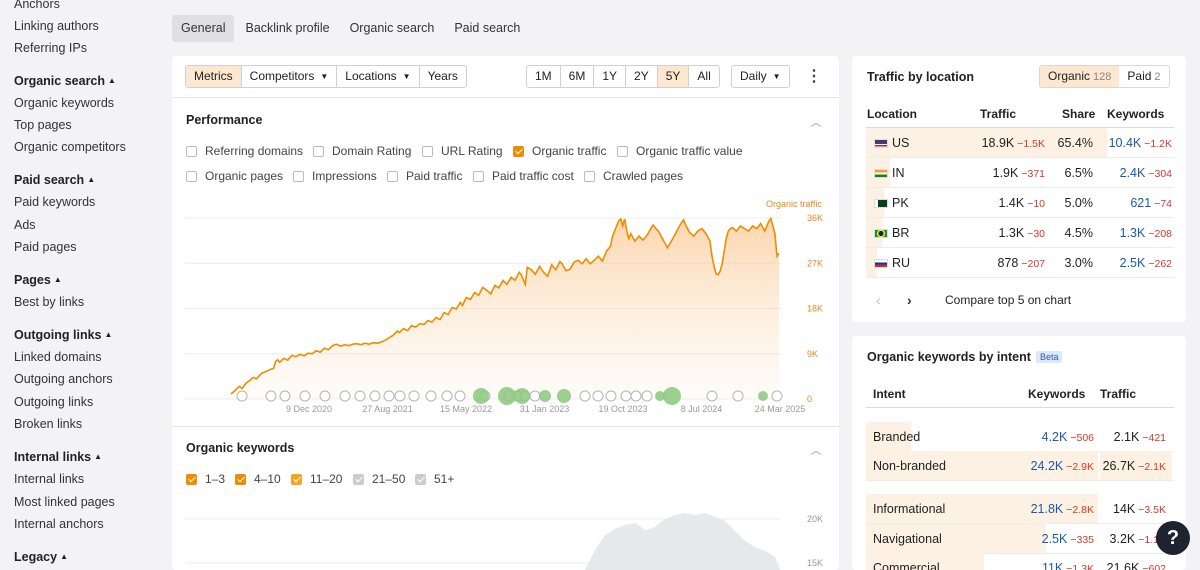 The height and width of the screenshot is (570, 1200). What do you see at coordinates (642, 76) in the screenshot?
I see `range-2y-button: 2Y` at bounding box center [642, 76].